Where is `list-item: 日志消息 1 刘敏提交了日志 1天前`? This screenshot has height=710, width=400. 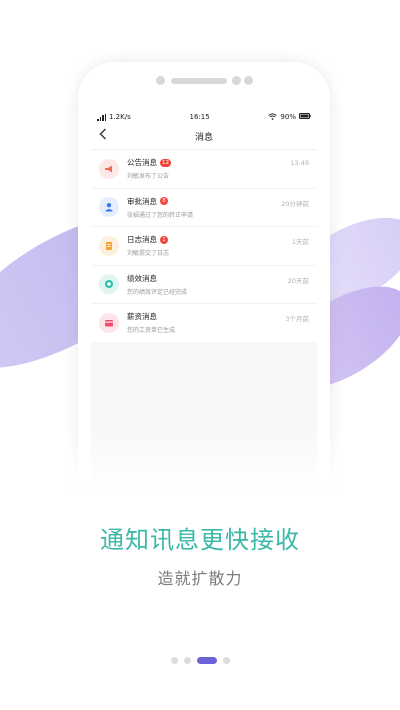
list-item: 日志消息 1 刘敏提交了日志 1天前 is located at coordinates (204, 246).